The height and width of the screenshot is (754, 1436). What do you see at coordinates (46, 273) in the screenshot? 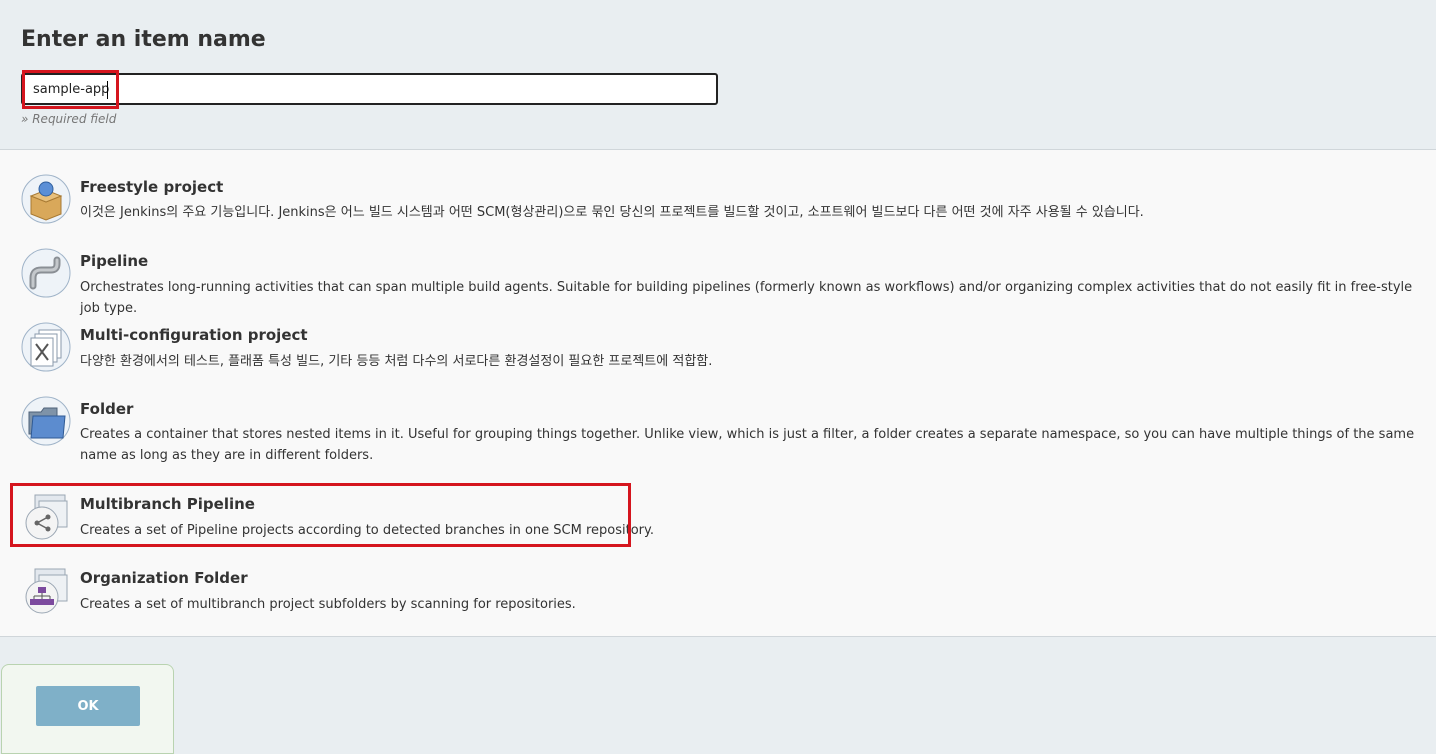
I see `pipeline-pipe-icon` at bounding box center [46, 273].